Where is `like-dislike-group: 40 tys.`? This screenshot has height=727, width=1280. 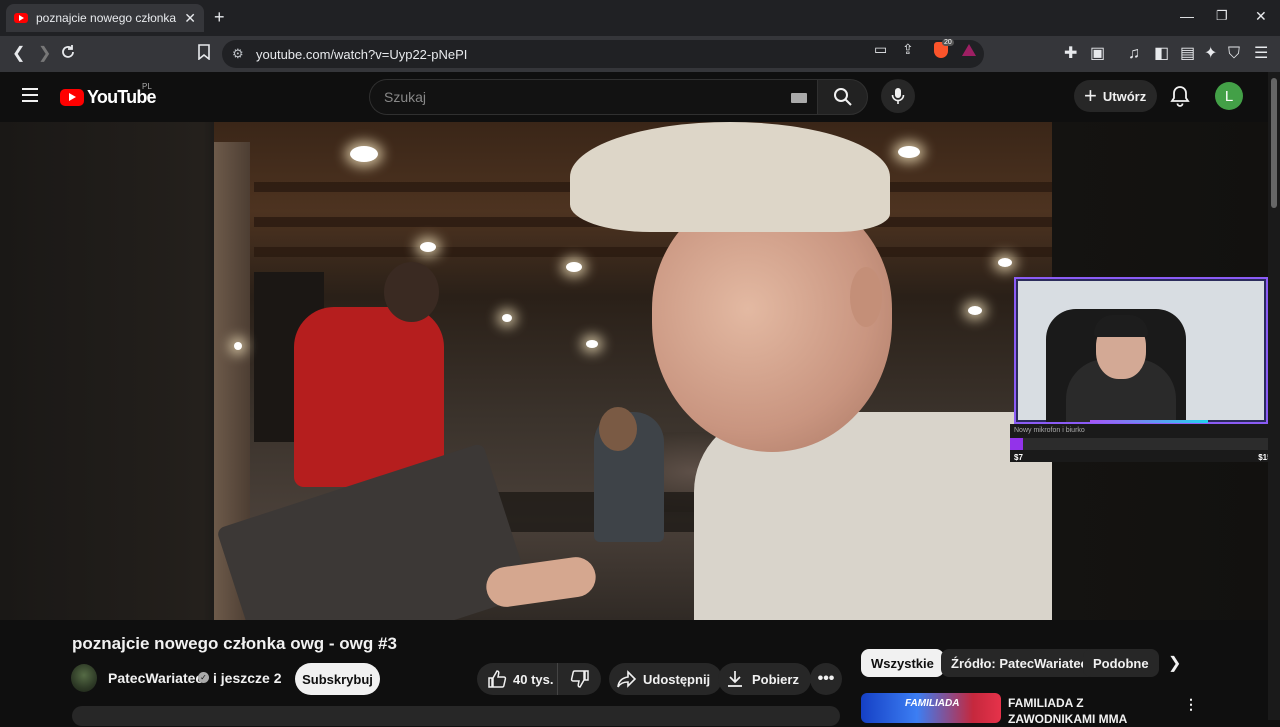
like-dislike-group: 40 tys. is located at coordinates (539, 679).